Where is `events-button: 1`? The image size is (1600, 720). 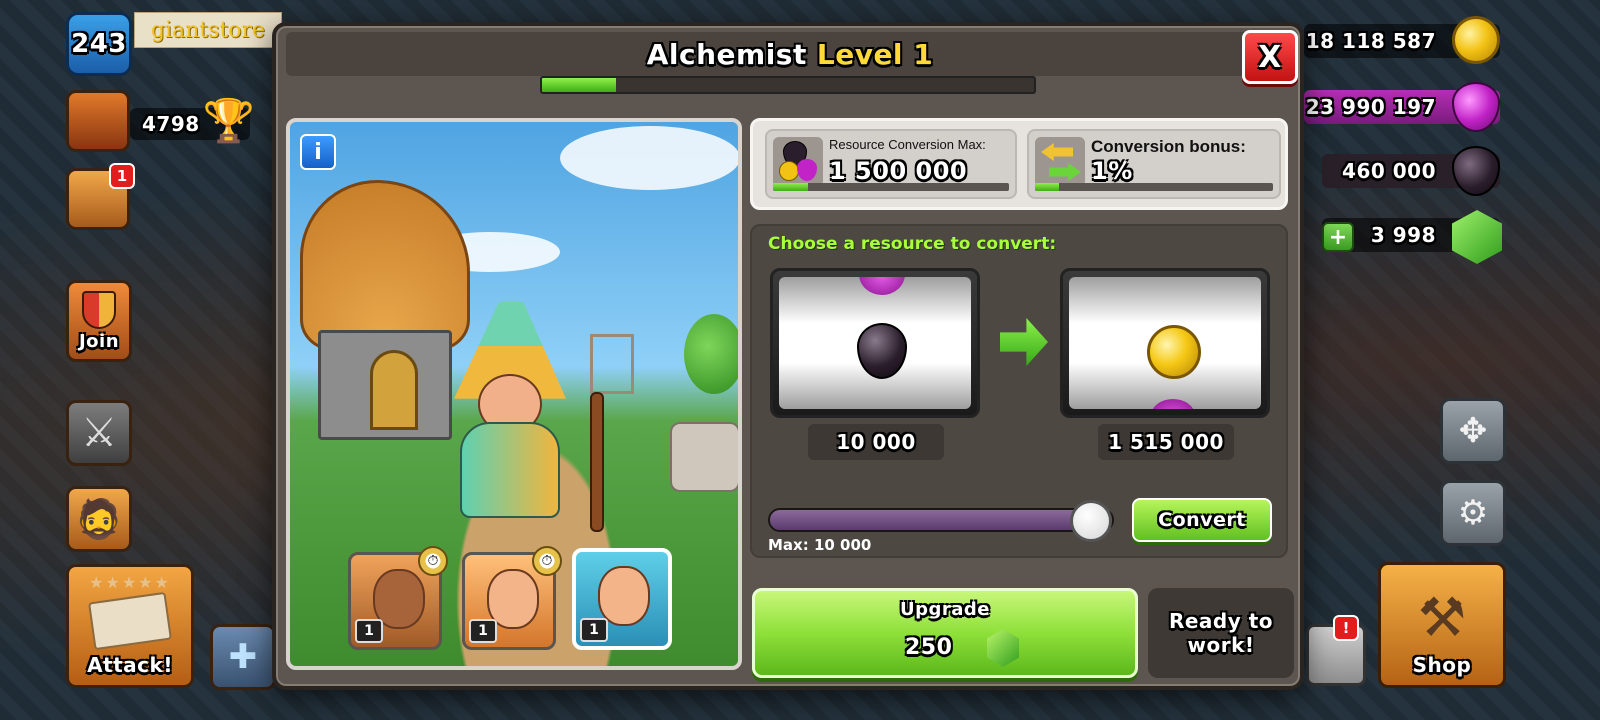 events-button: 1 is located at coordinates (100, 196).